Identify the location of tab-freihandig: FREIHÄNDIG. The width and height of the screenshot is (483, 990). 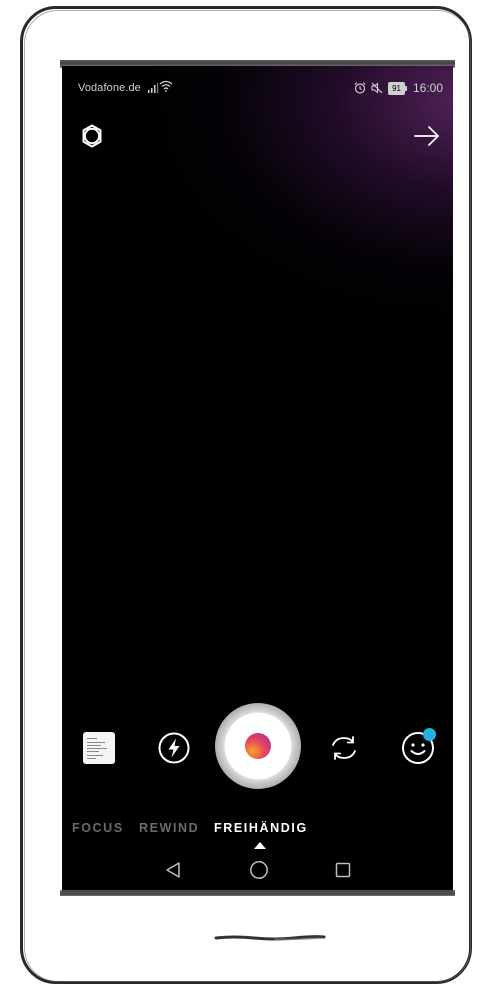
(261, 828).